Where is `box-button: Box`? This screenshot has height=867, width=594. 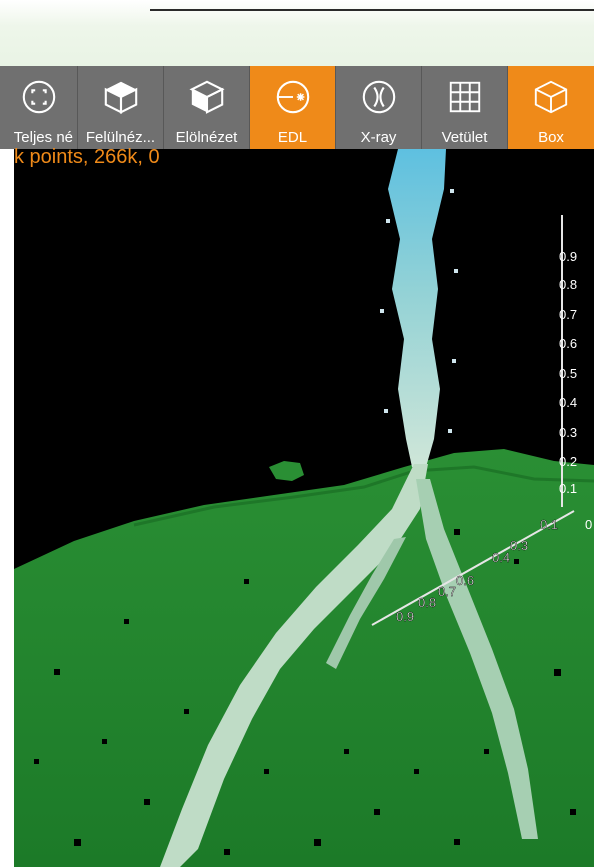 box-button: Box is located at coordinates (551, 107).